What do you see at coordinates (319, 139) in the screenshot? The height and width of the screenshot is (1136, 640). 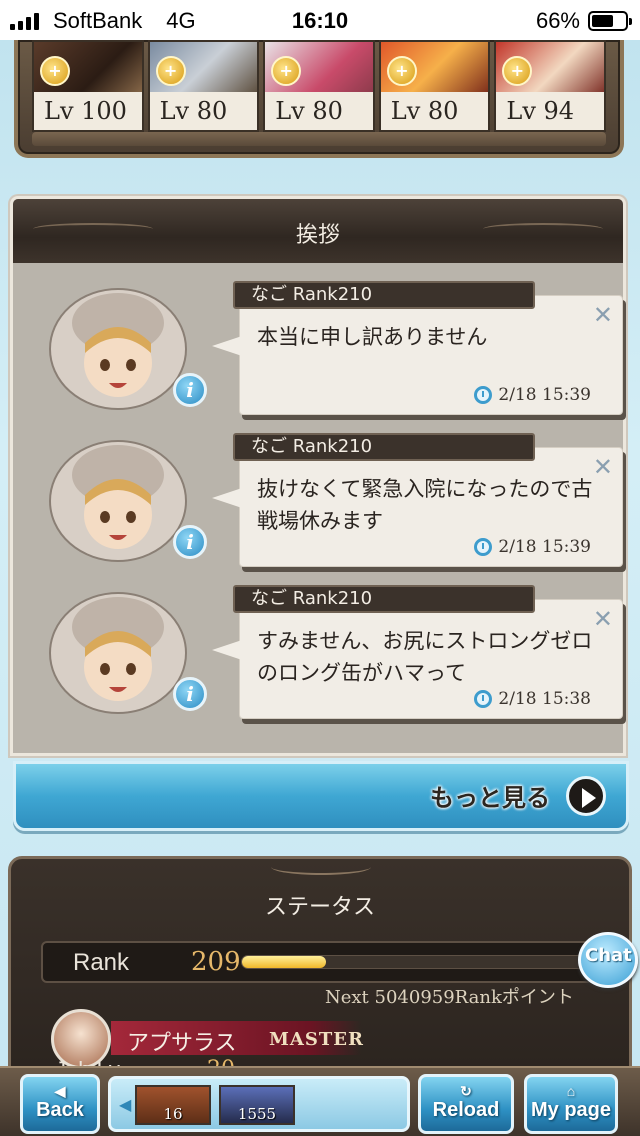 I see `party-frame-bottom` at bounding box center [319, 139].